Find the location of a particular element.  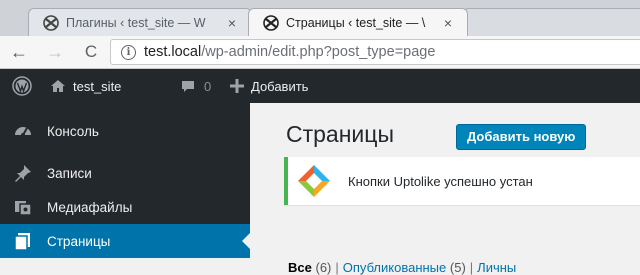

pushpin-icon is located at coordinates (23, 173).